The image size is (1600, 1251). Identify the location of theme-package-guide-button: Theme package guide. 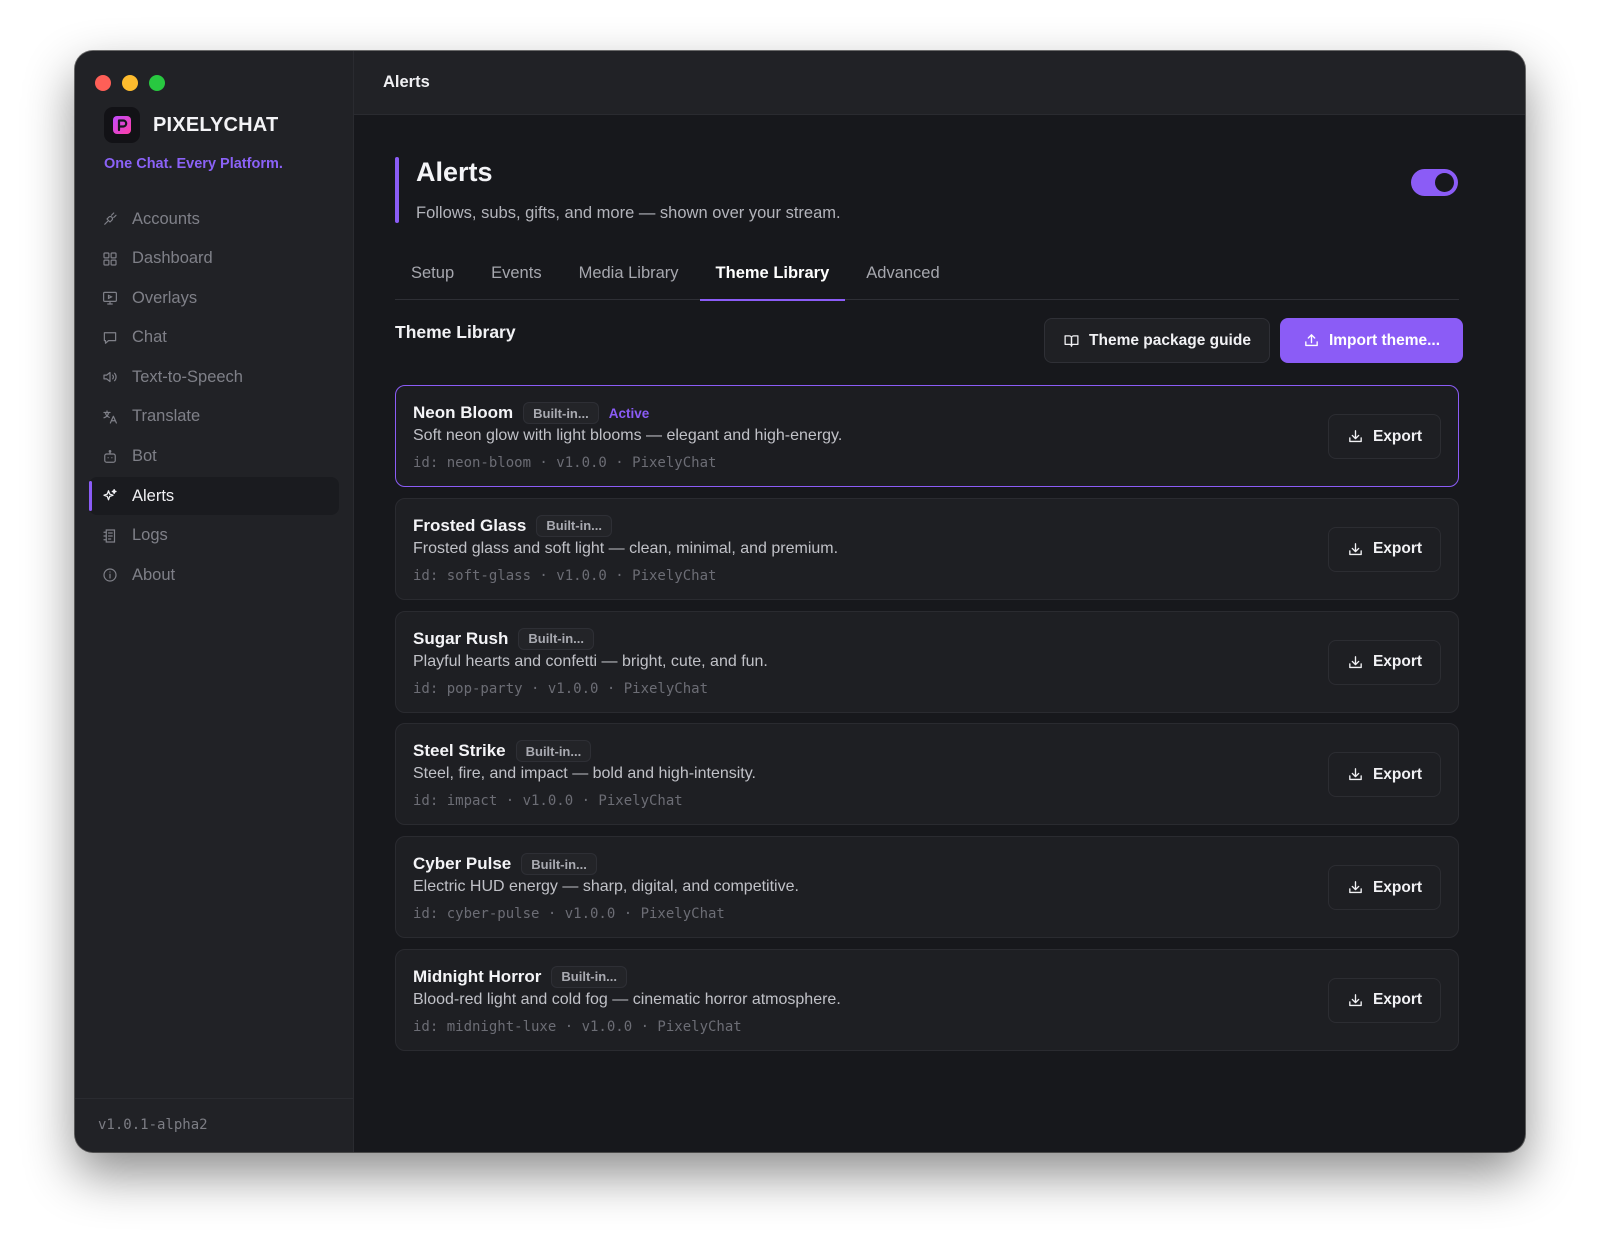
(1157, 340).